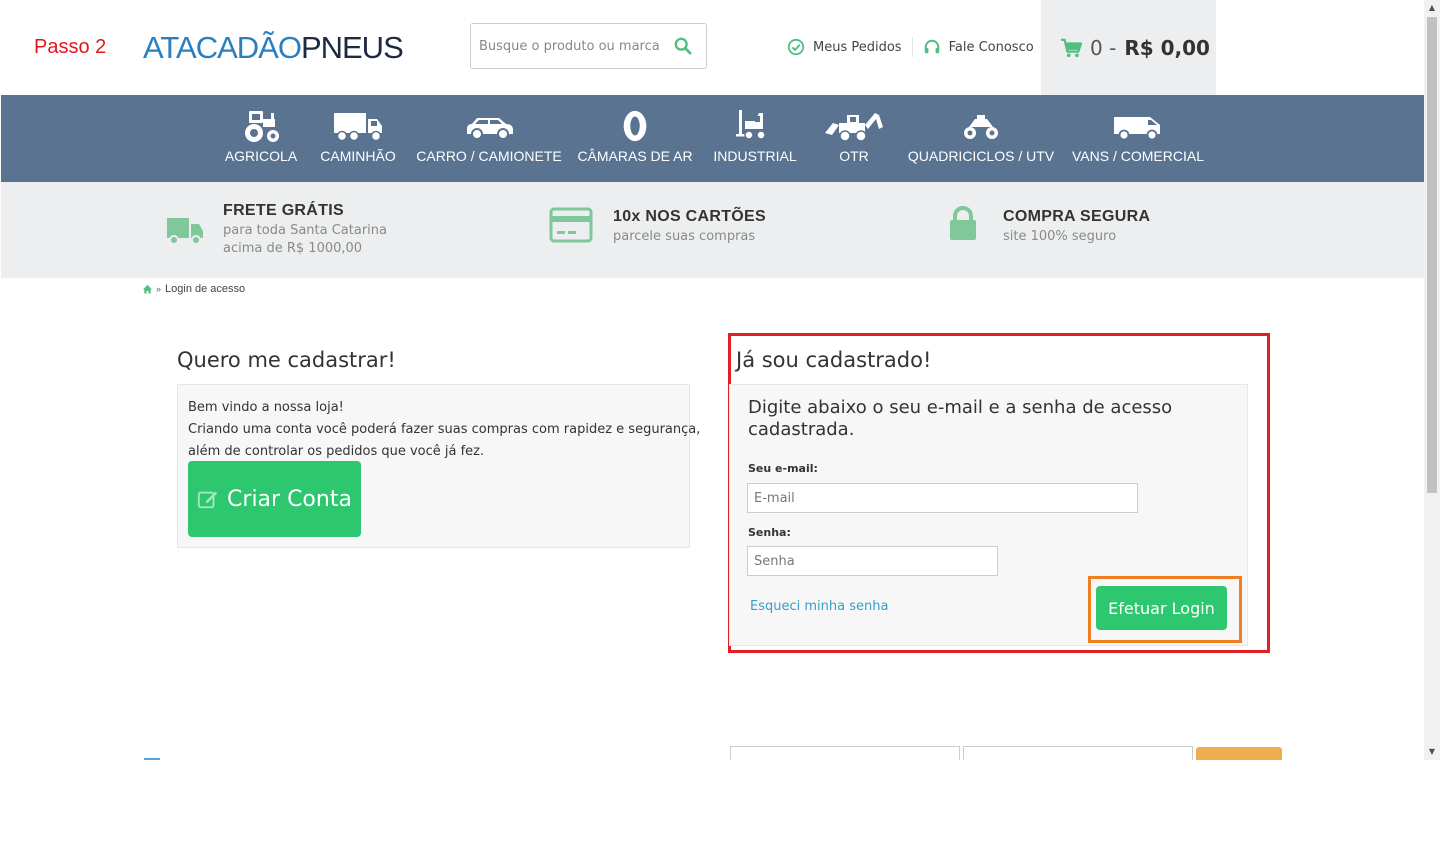 The width and height of the screenshot is (1440, 860). I want to click on benefit-line: acima de R$ 1000,00, so click(293, 248).